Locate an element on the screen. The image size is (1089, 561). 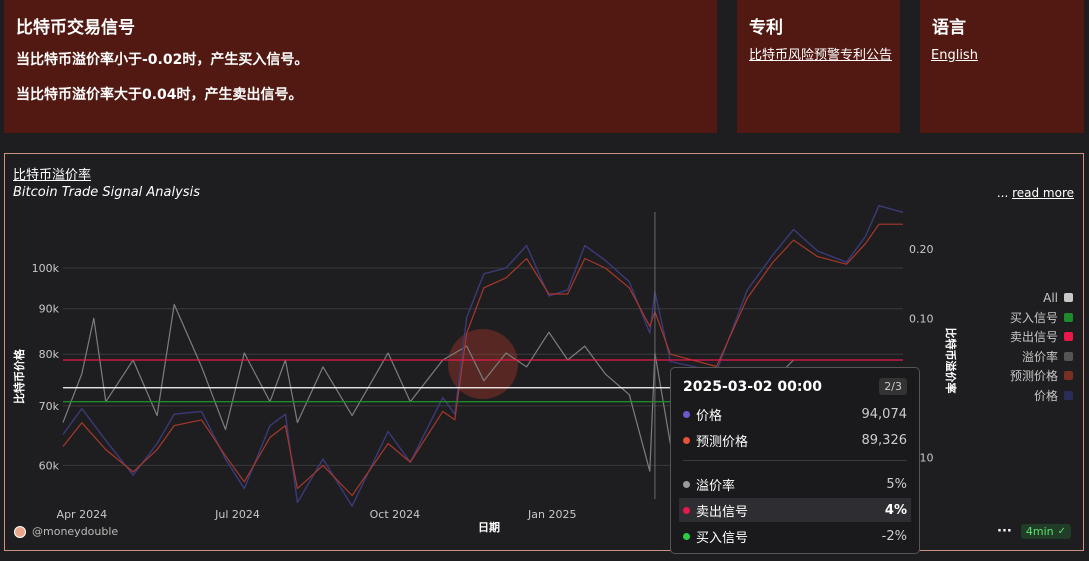
tooltip-row: 预测价格 89,326 is located at coordinates (795, 440).